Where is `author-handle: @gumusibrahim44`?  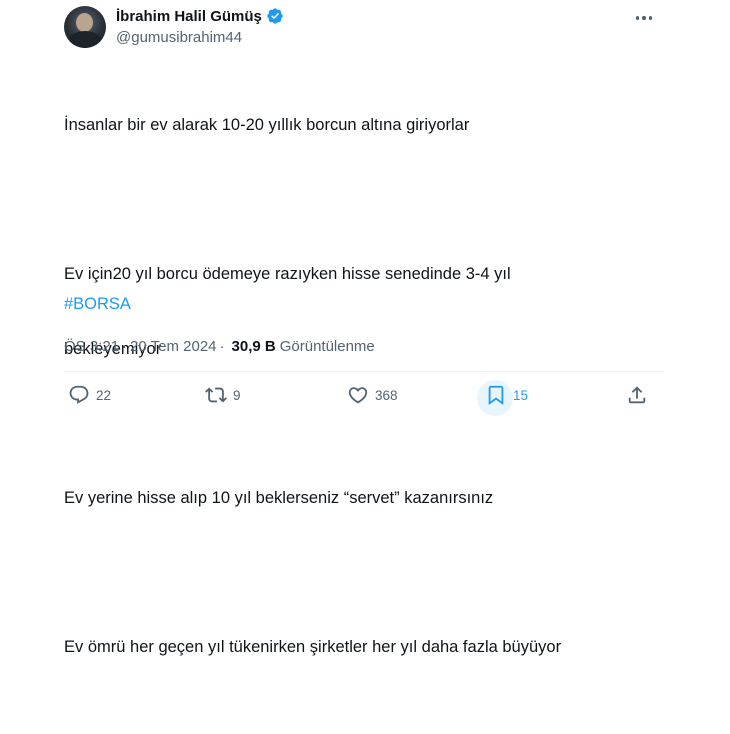 author-handle: @gumusibrahim44 is located at coordinates (179, 37).